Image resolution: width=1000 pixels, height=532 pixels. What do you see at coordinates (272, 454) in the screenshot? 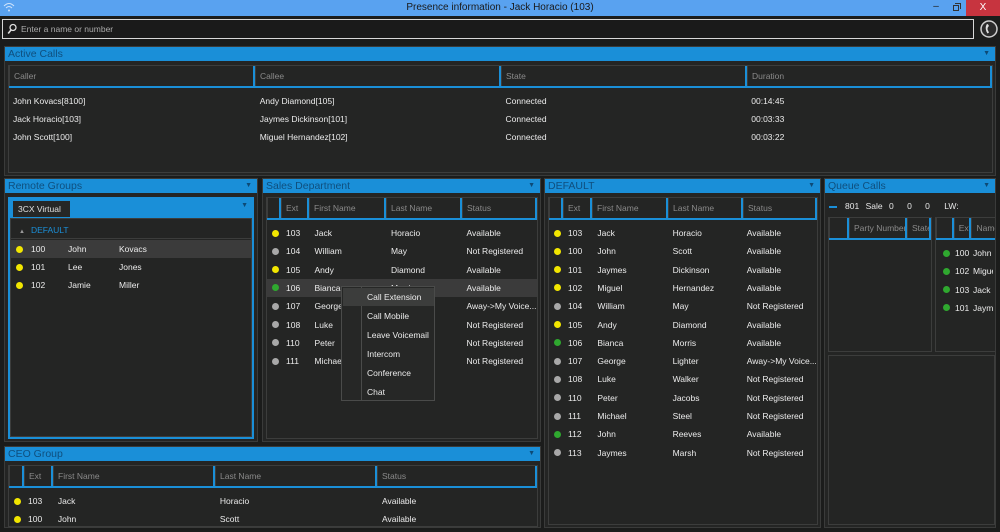
I see `ceo-group-header: CEO Group ▼` at bounding box center [272, 454].